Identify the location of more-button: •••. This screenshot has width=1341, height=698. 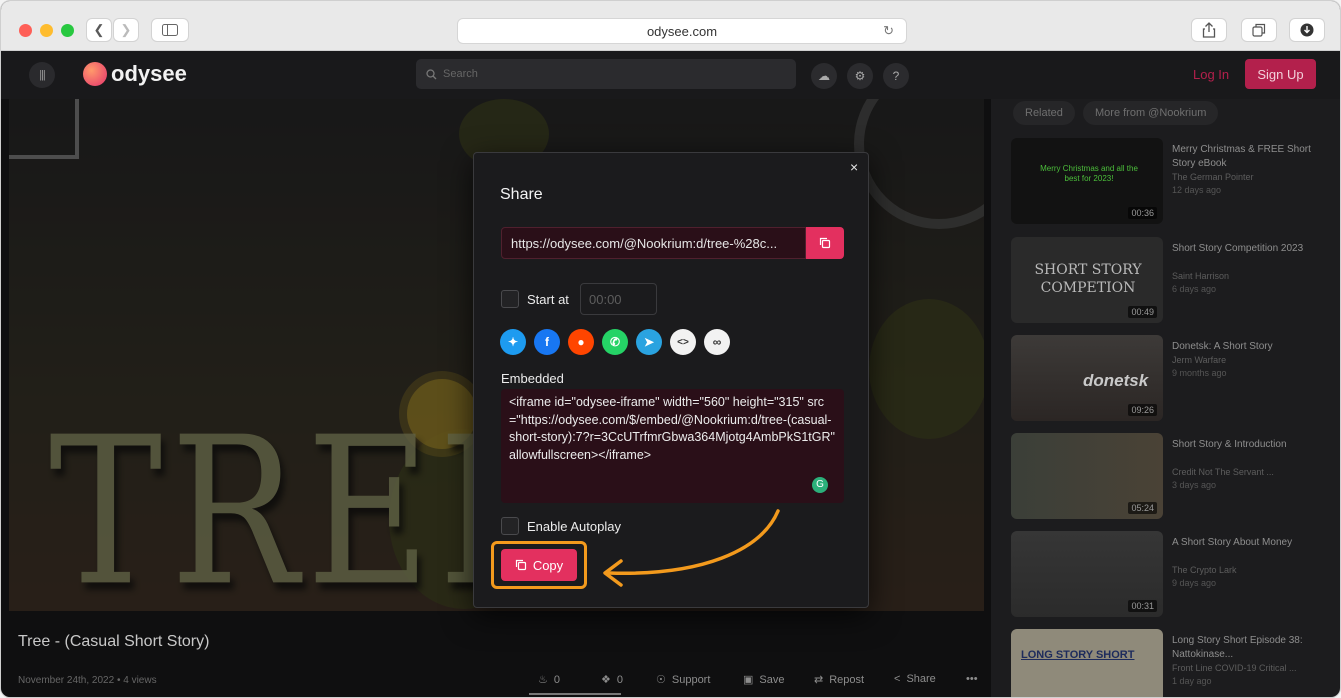
(972, 679).